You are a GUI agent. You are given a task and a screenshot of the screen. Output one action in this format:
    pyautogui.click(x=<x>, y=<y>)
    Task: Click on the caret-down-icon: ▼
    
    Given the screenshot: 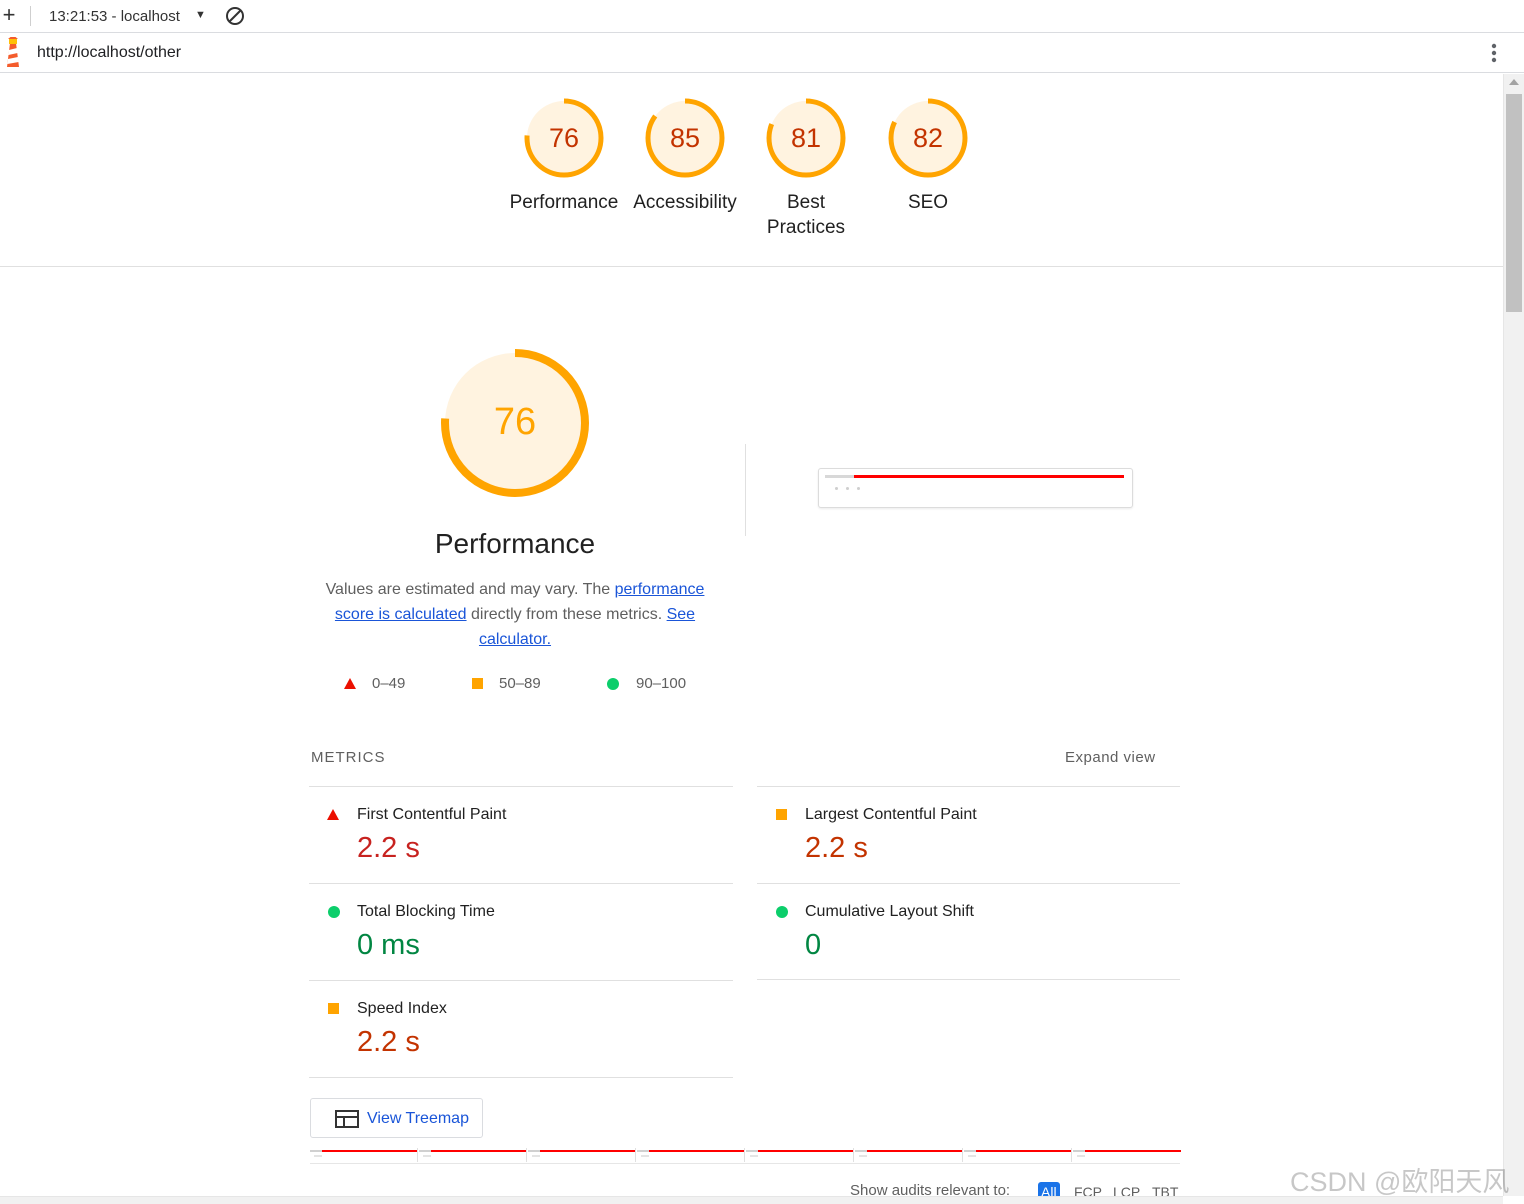 What is the action you would take?
    pyautogui.click(x=200, y=15)
    